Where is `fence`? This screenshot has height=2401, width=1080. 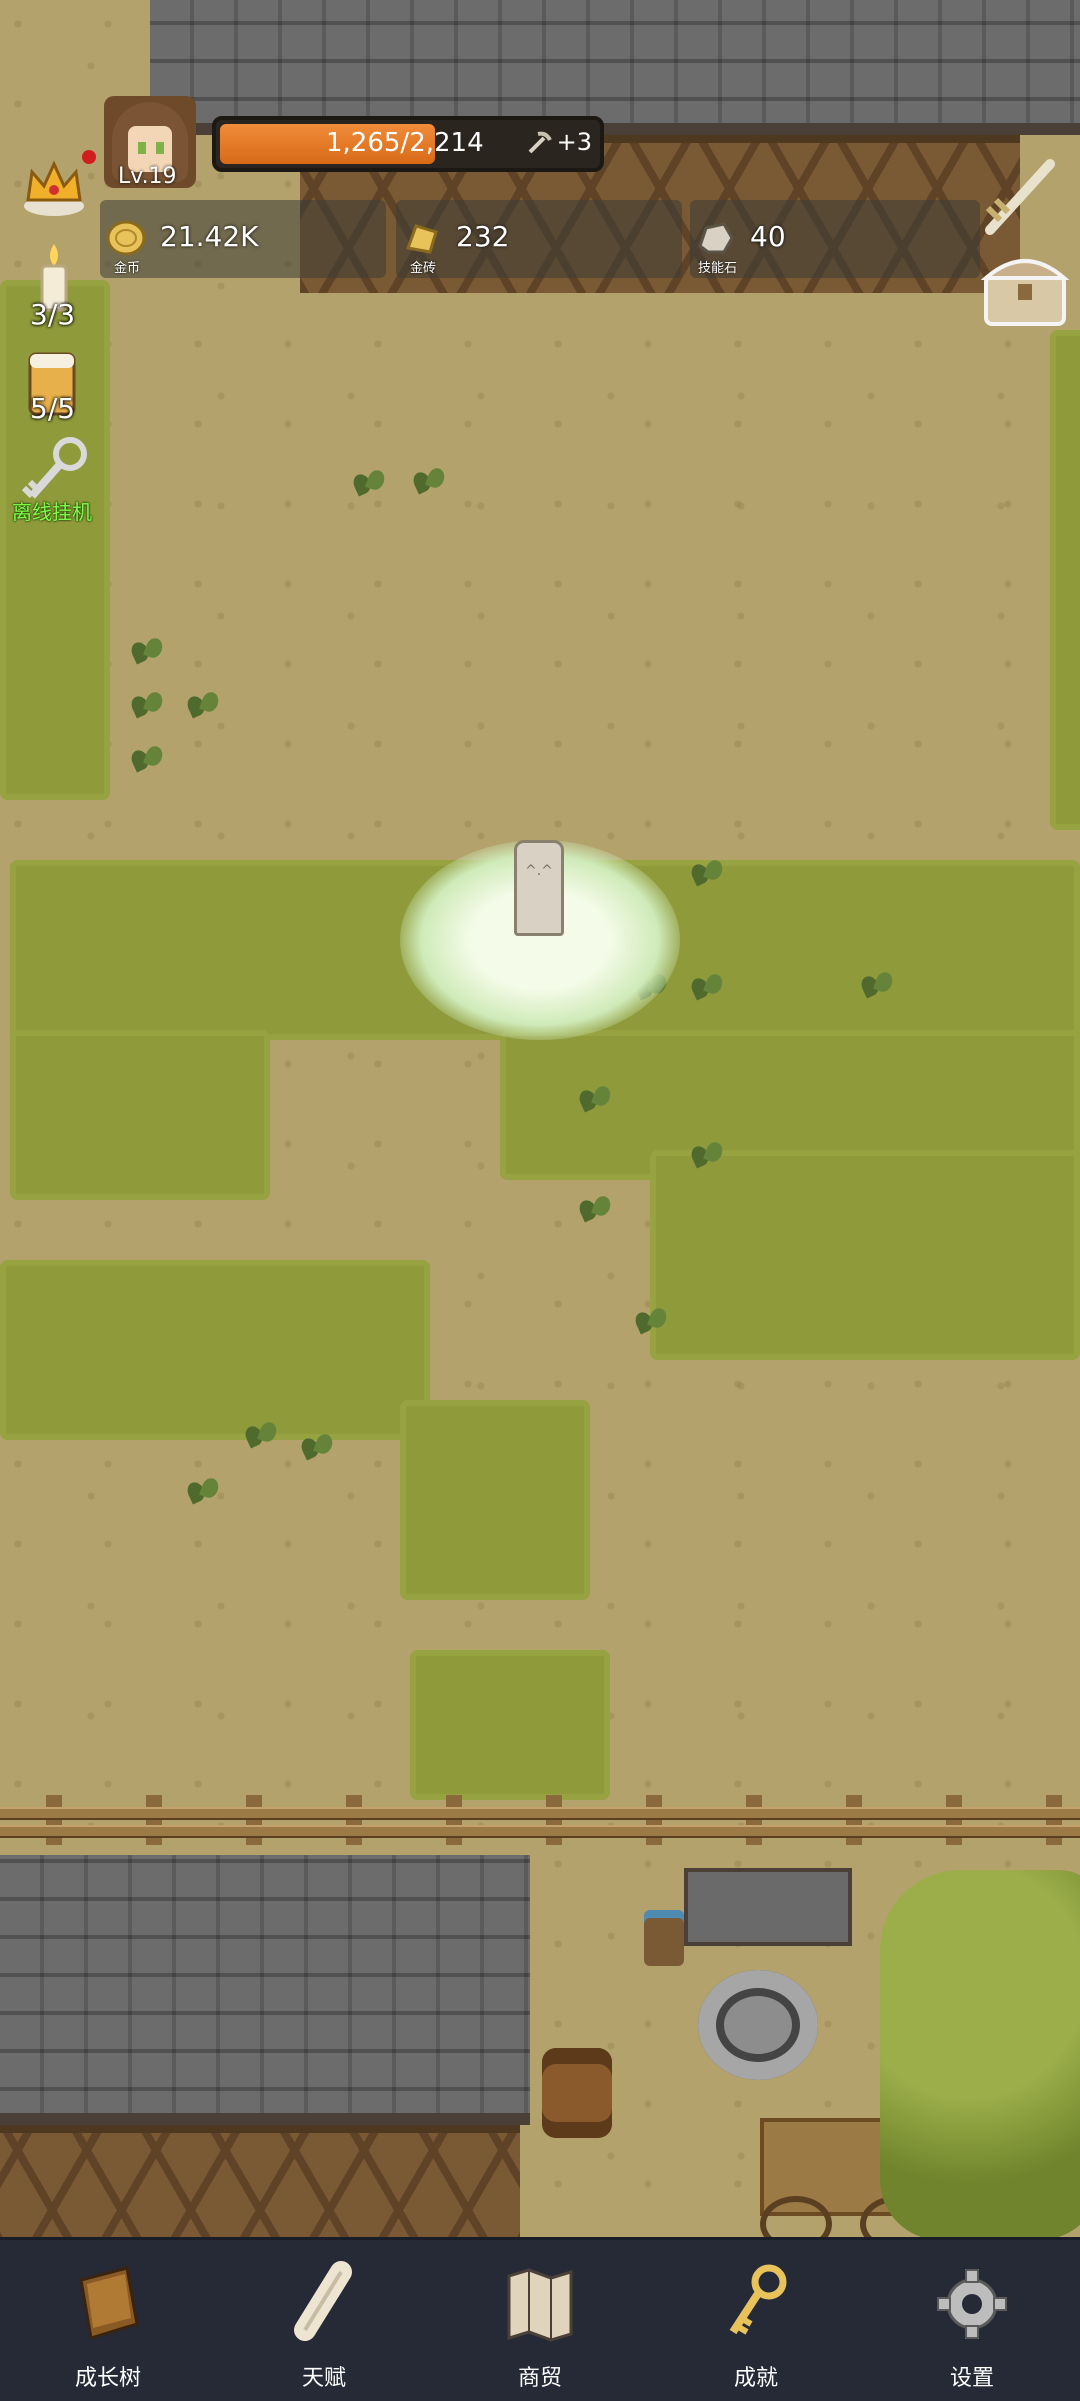
fence is located at coordinates (540, 1820).